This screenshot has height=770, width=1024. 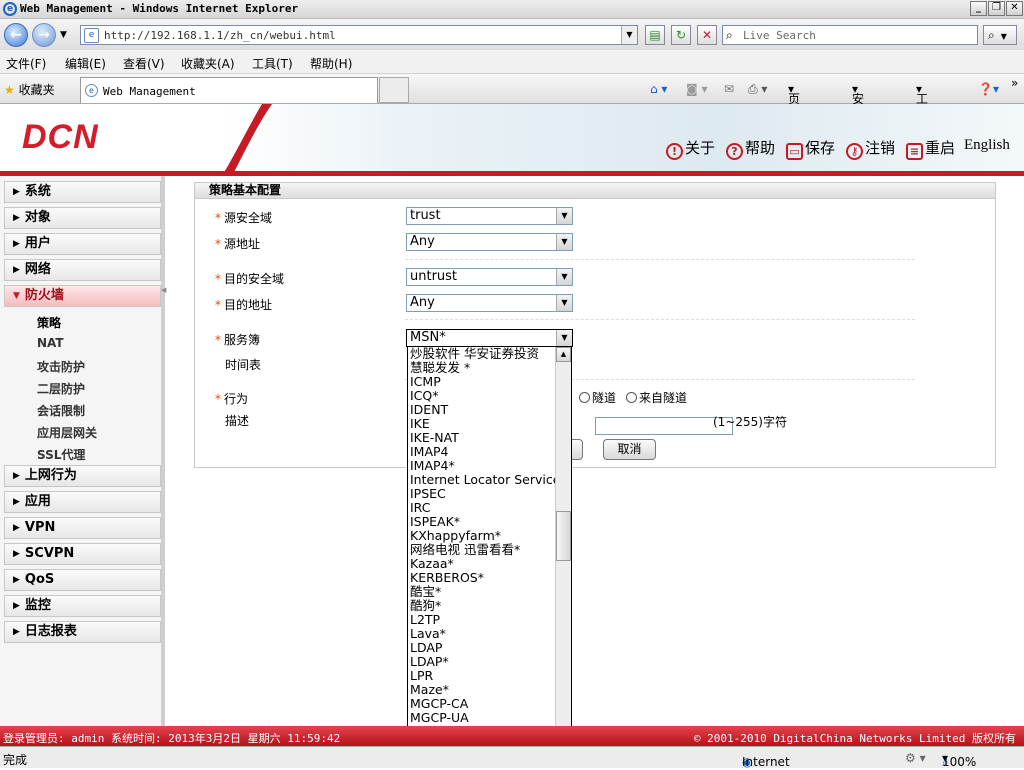 I want to click on rss-icon: ◙ ▾, so click(x=696, y=89).